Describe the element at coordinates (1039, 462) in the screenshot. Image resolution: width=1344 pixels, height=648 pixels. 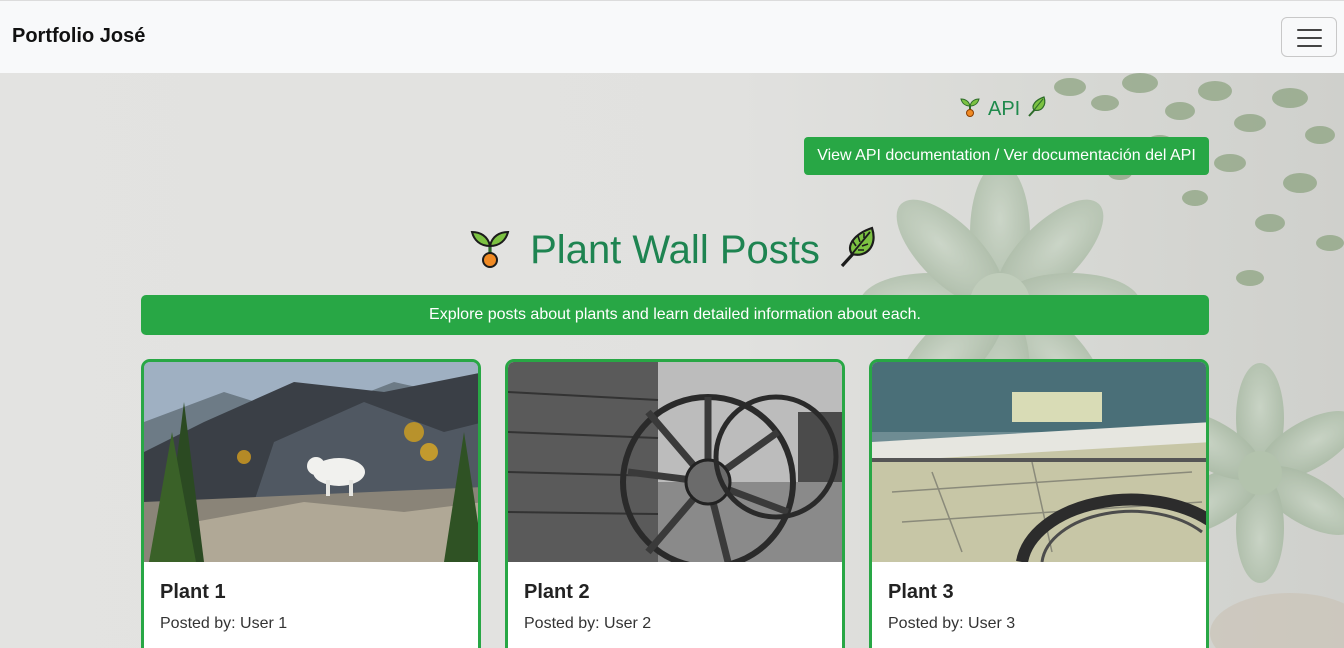
I see `blueprint-desk-photo` at that location.